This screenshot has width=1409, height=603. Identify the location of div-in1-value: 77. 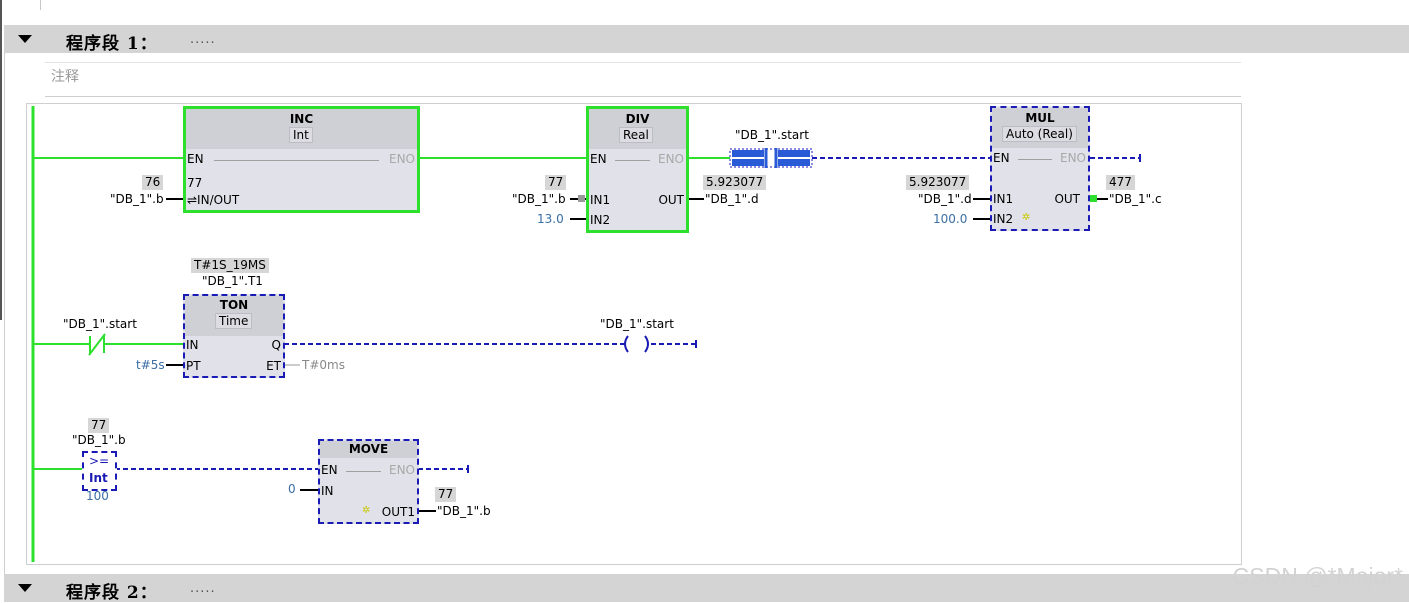
(556, 182).